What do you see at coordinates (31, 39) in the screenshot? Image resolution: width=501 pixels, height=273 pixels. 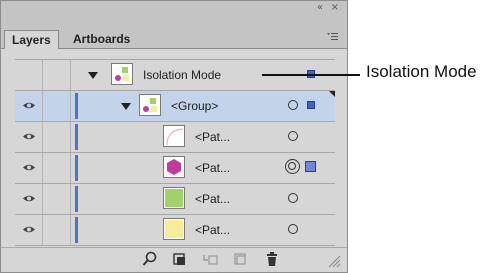 I see `tab-layers: Layers` at bounding box center [31, 39].